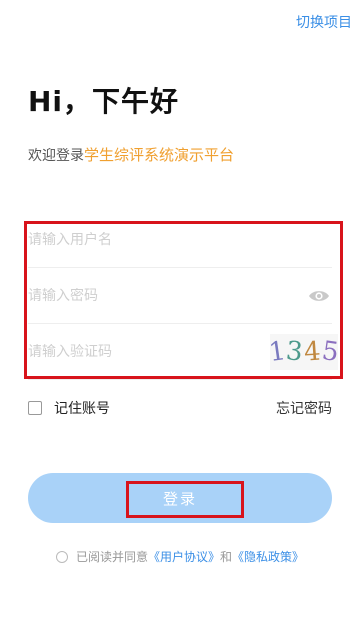 The height and width of the screenshot is (637, 360). Describe the element at coordinates (185, 499) in the screenshot. I see `highlight-box-login` at that location.